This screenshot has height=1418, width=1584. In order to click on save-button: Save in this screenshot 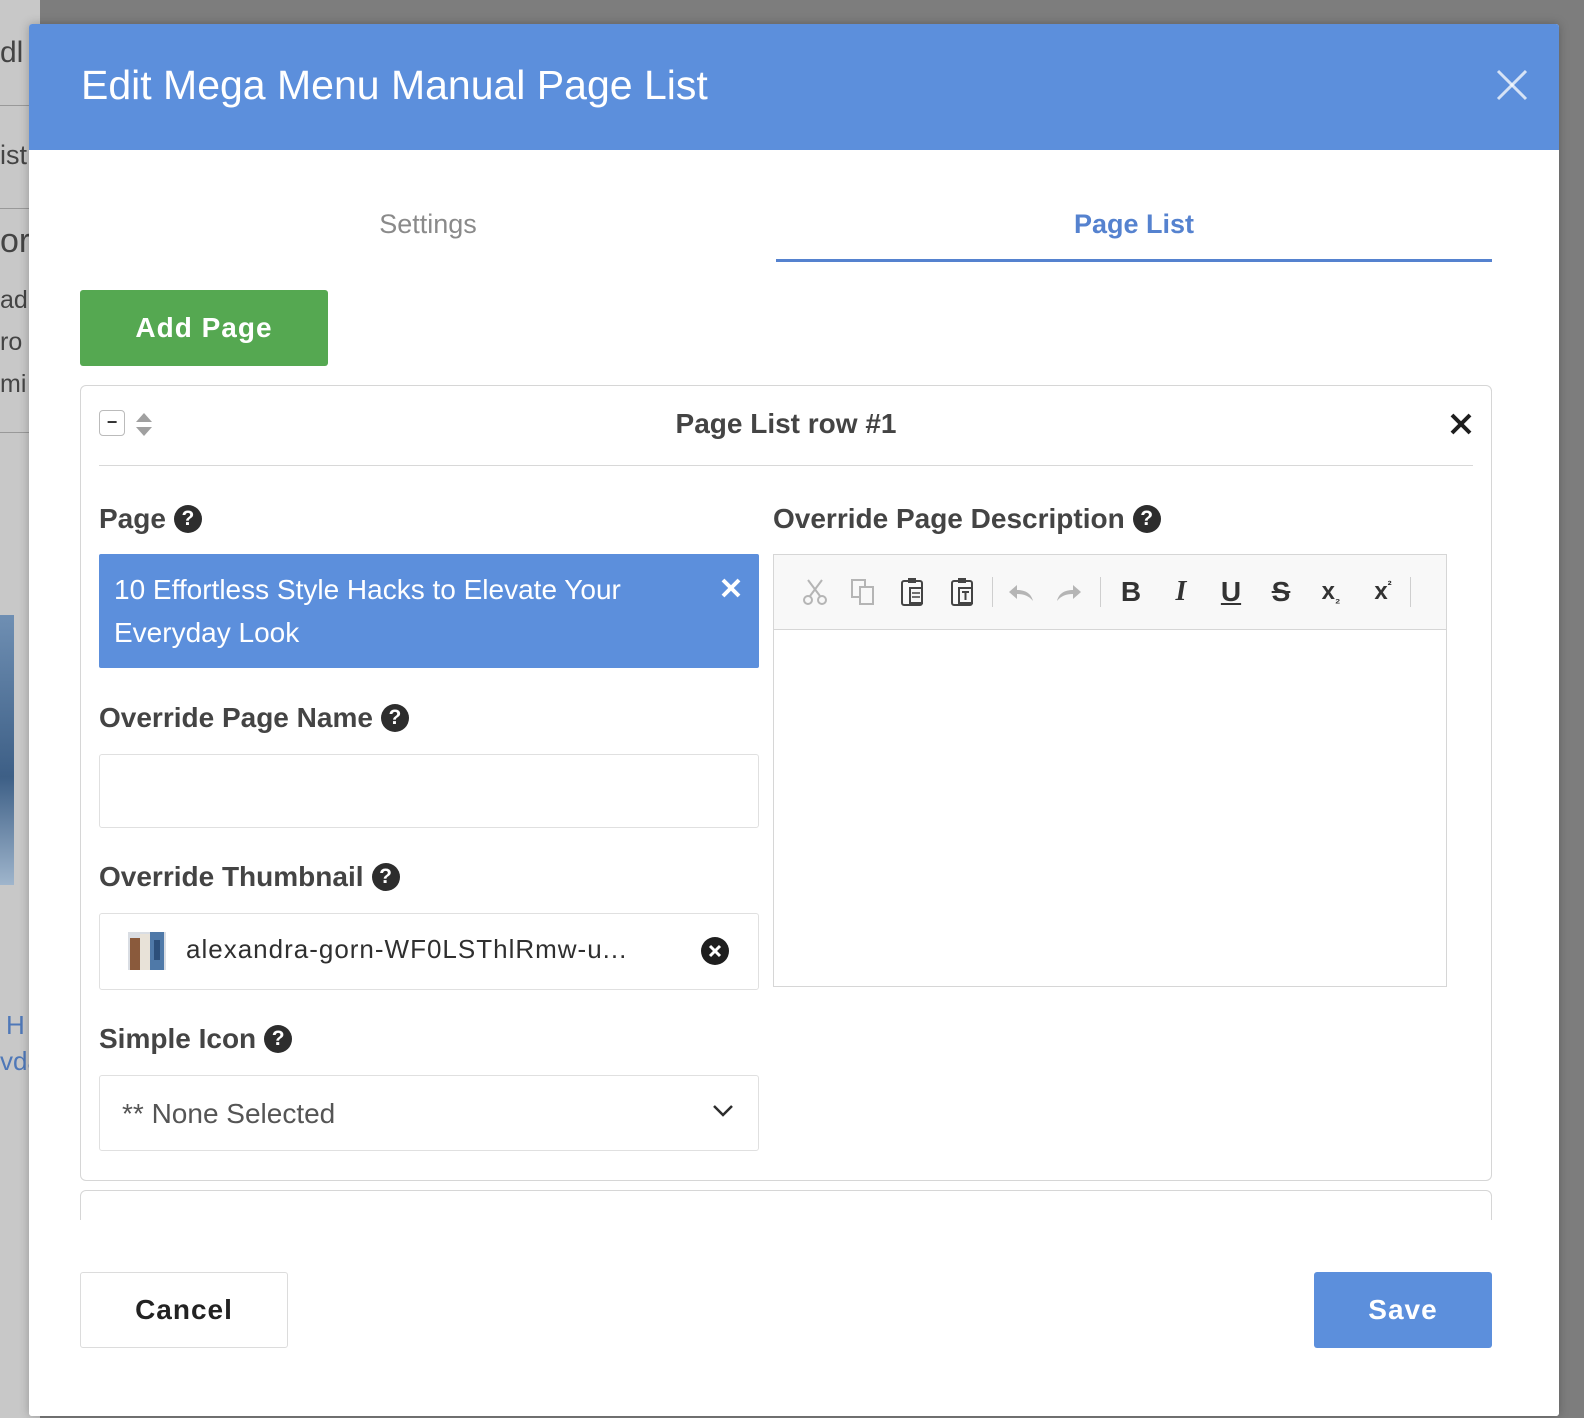, I will do `click(1403, 1310)`.